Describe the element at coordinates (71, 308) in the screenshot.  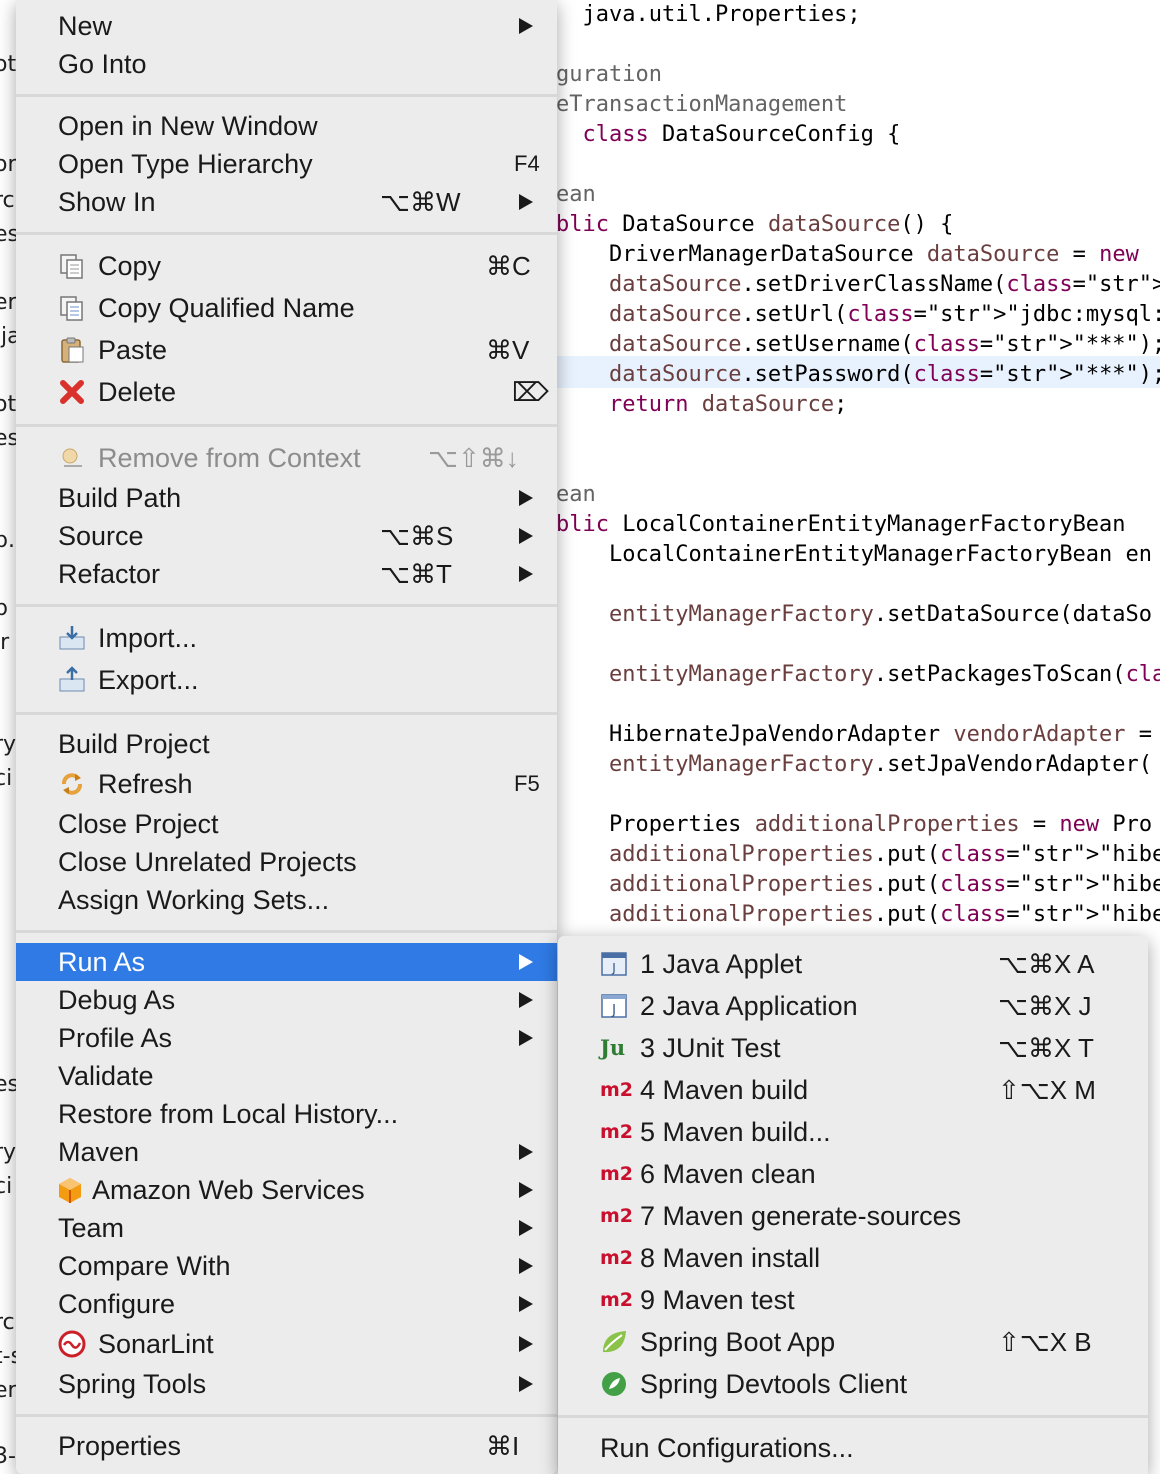
I see `copy-qualified-name-icon` at that location.